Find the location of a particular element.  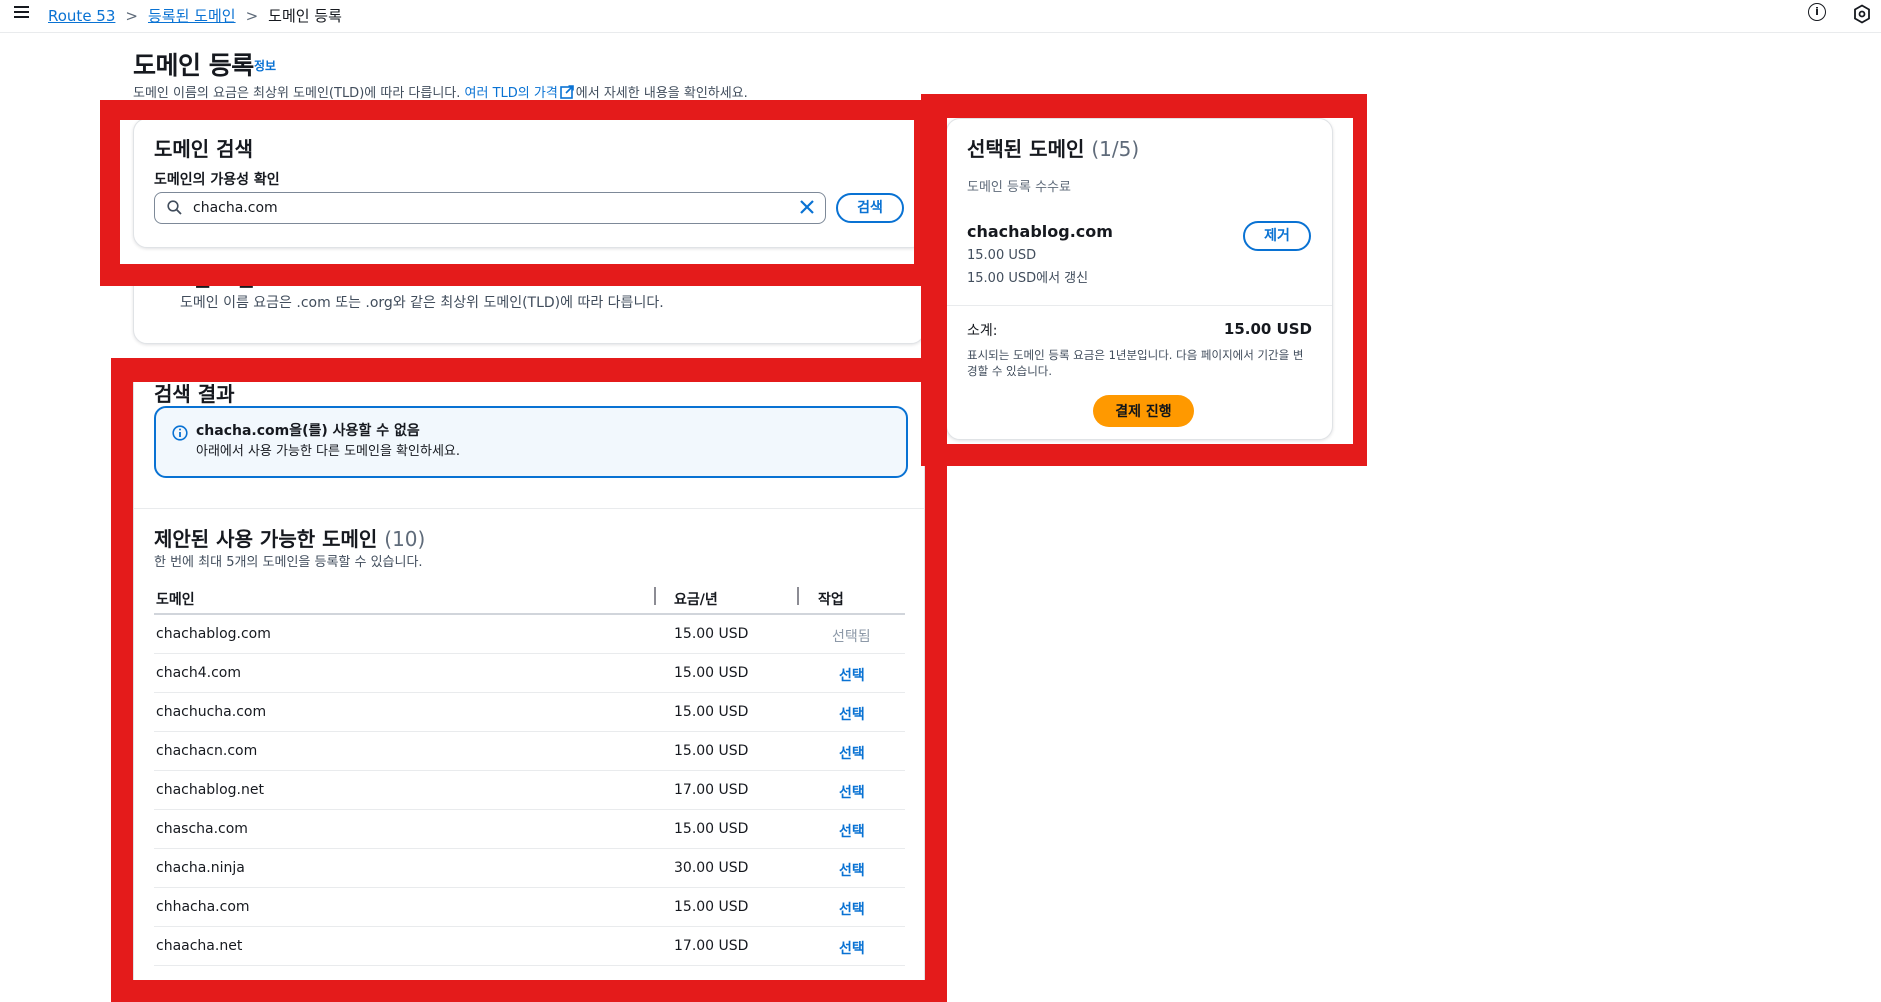

subtotal-value: 15.00 USD is located at coordinates (1267, 329).